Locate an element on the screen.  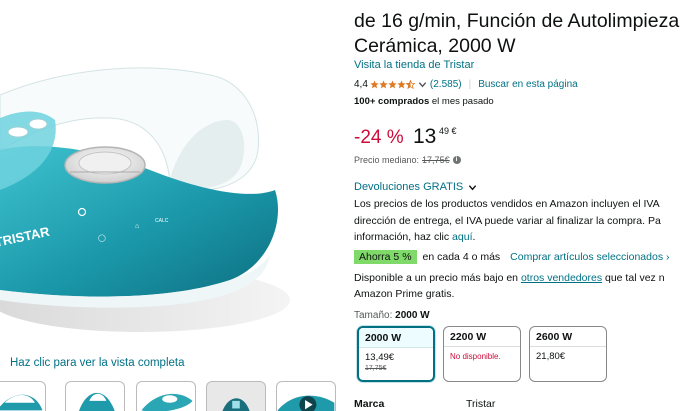
product-title-line-2: Cerámica, 2000 W is located at coordinates (435, 46).